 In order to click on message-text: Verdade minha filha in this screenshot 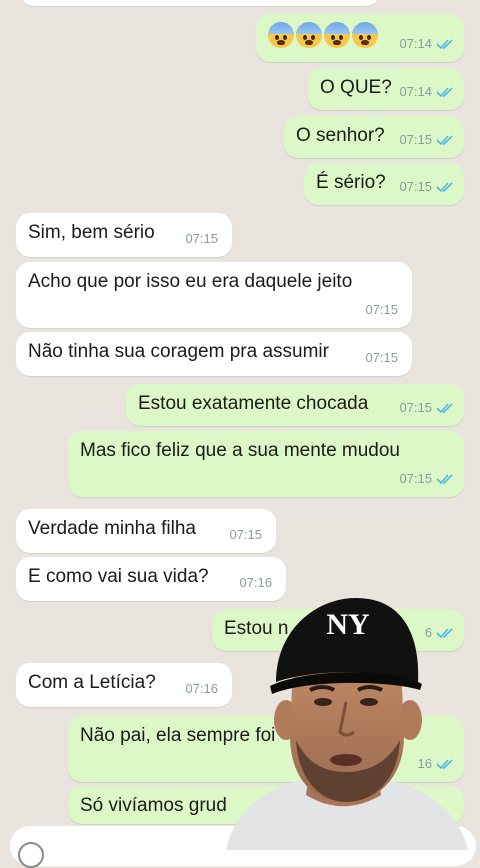, I will do `click(112, 528)`.